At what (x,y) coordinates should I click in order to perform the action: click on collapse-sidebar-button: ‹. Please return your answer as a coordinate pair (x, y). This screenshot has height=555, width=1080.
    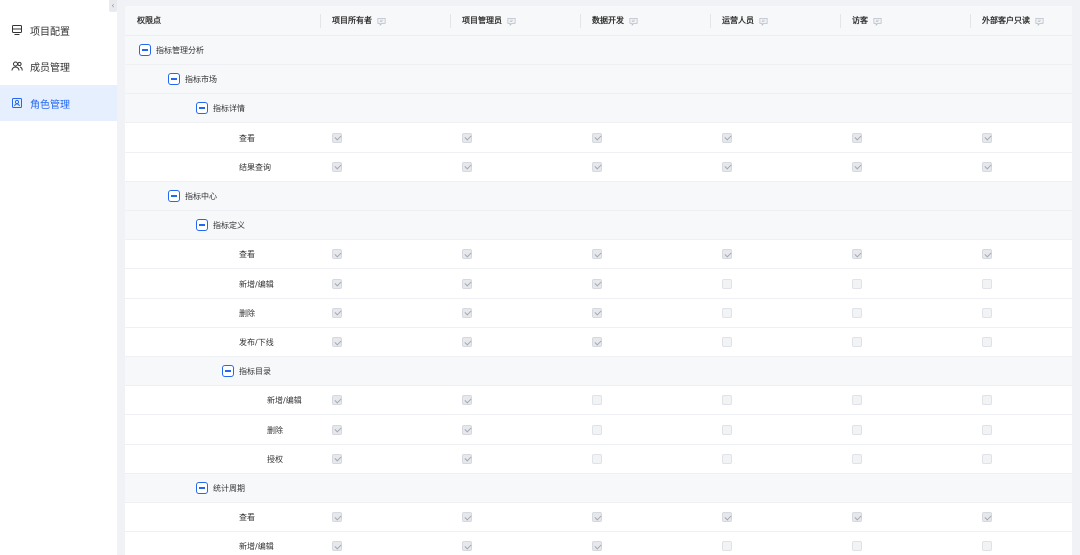
    Looking at the image, I should click on (113, 6).